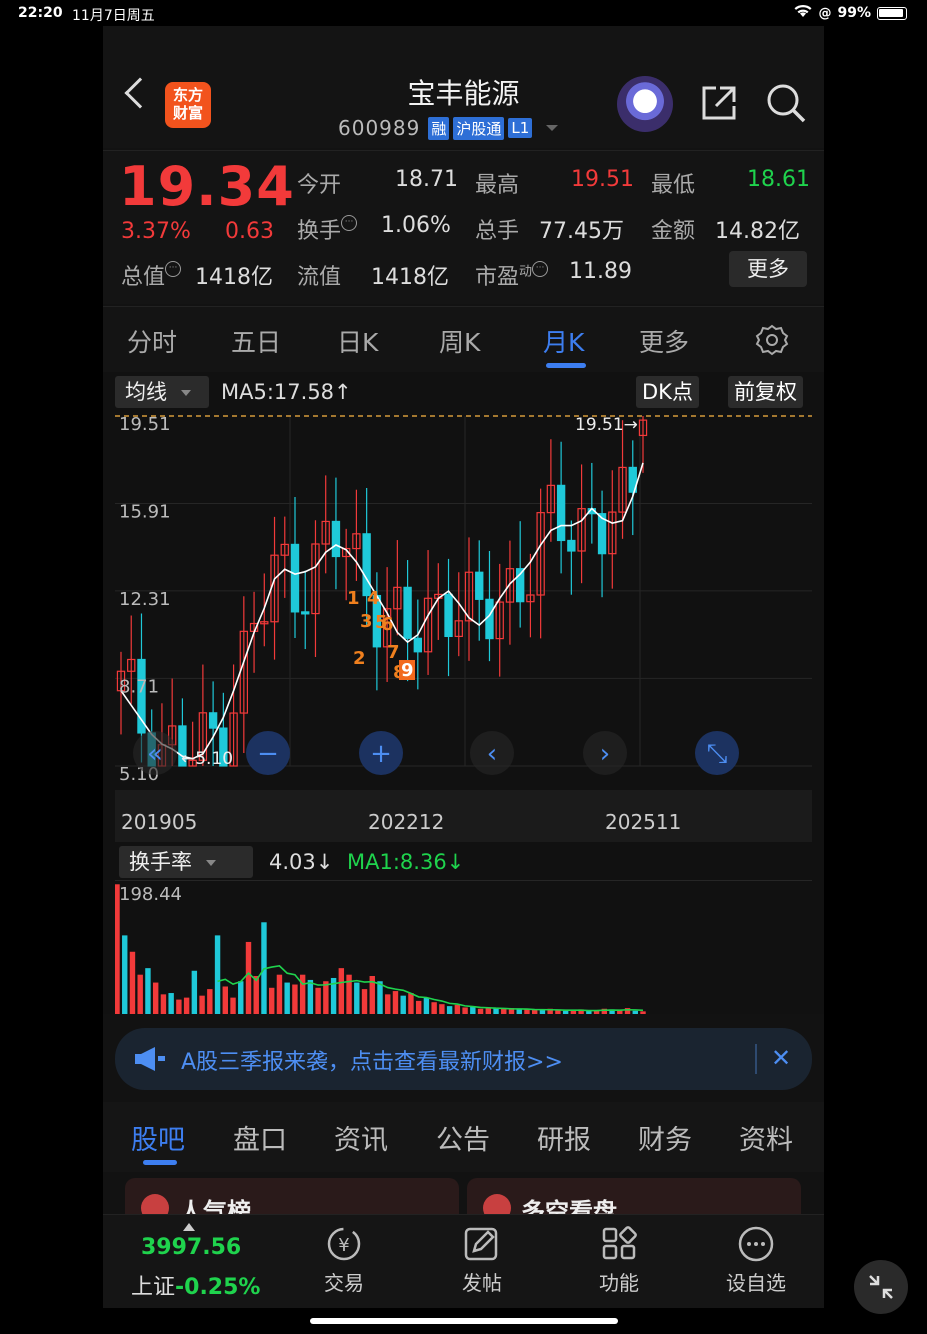 This screenshot has height=1334, width=927. What do you see at coordinates (492, 754) in the screenshot?
I see `chevron-left-icon-glyph: ‹` at bounding box center [492, 754].